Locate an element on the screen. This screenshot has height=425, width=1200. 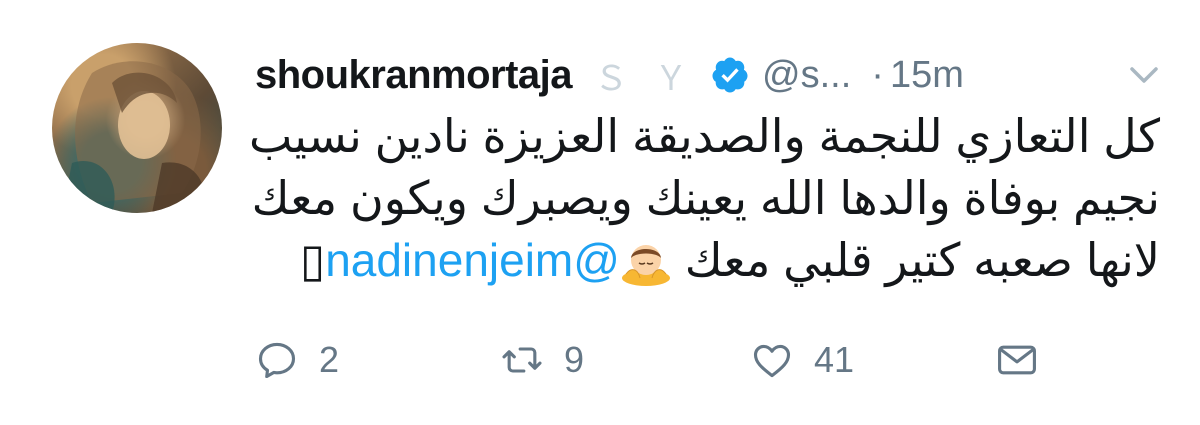
direct-message-action is located at coordinates (1017, 360).